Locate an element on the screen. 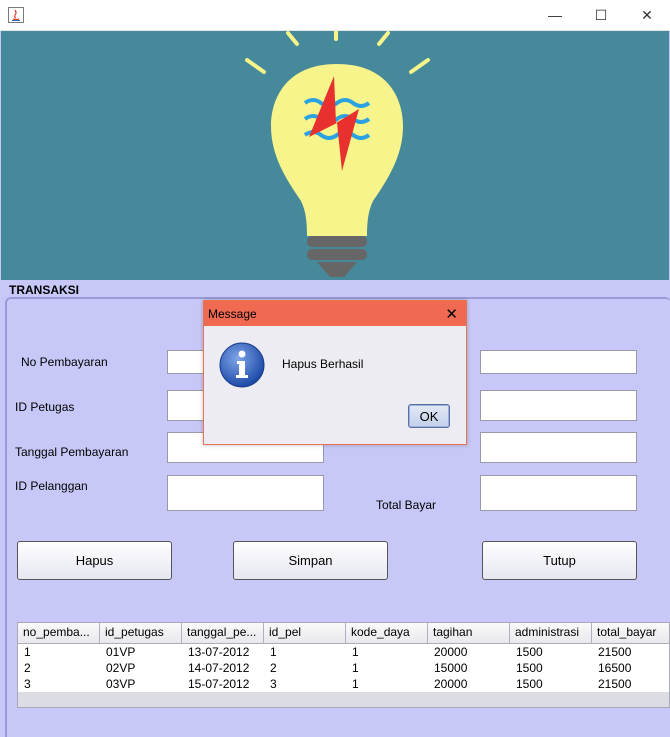 The height and width of the screenshot is (737, 670). dialog-title: Message is located at coordinates (232, 313).